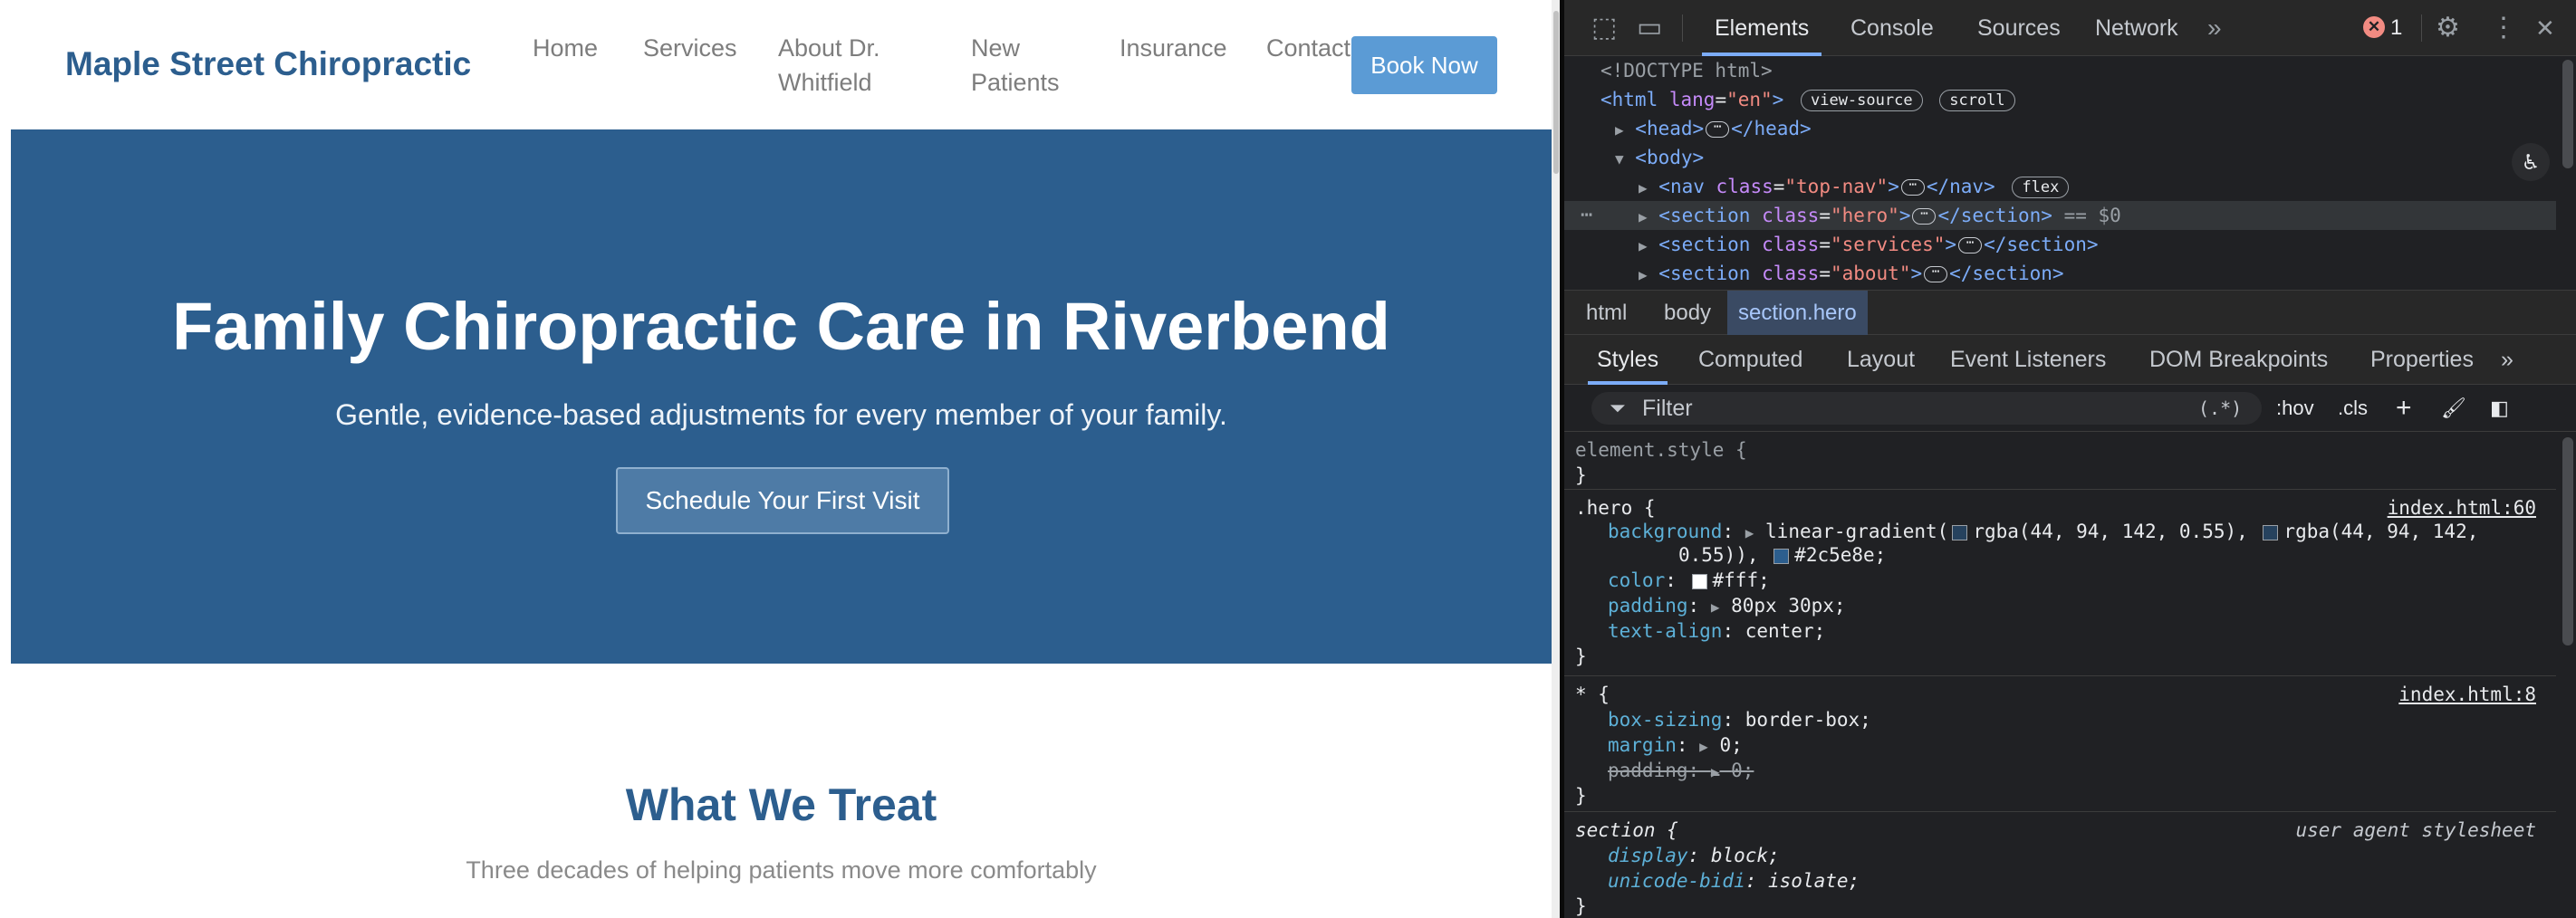  What do you see at coordinates (1797, 313) in the screenshot?
I see `breadcrumb-section-hero: section.hero` at bounding box center [1797, 313].